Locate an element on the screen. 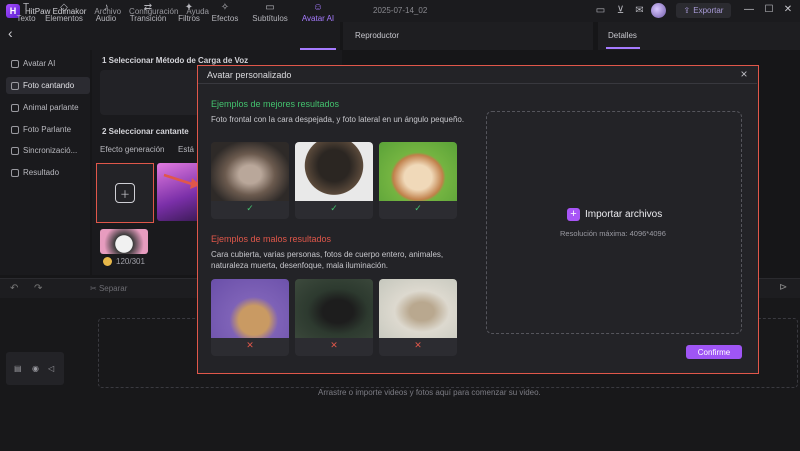  credits-display: 120/301 is located at coordinates (124, 261).